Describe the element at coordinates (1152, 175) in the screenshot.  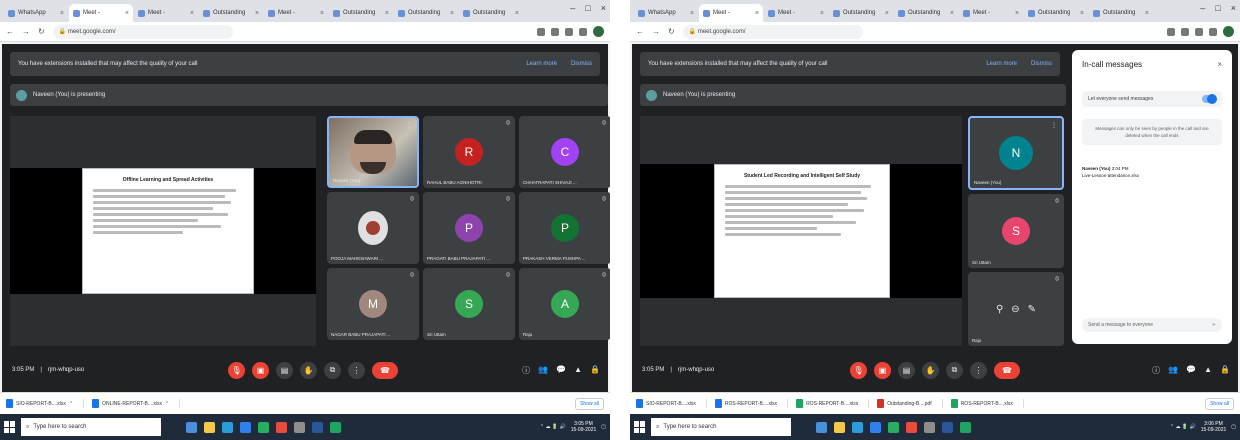
I see `chat-message-text: Live-Lesson-attendance.xlsx` at that location.